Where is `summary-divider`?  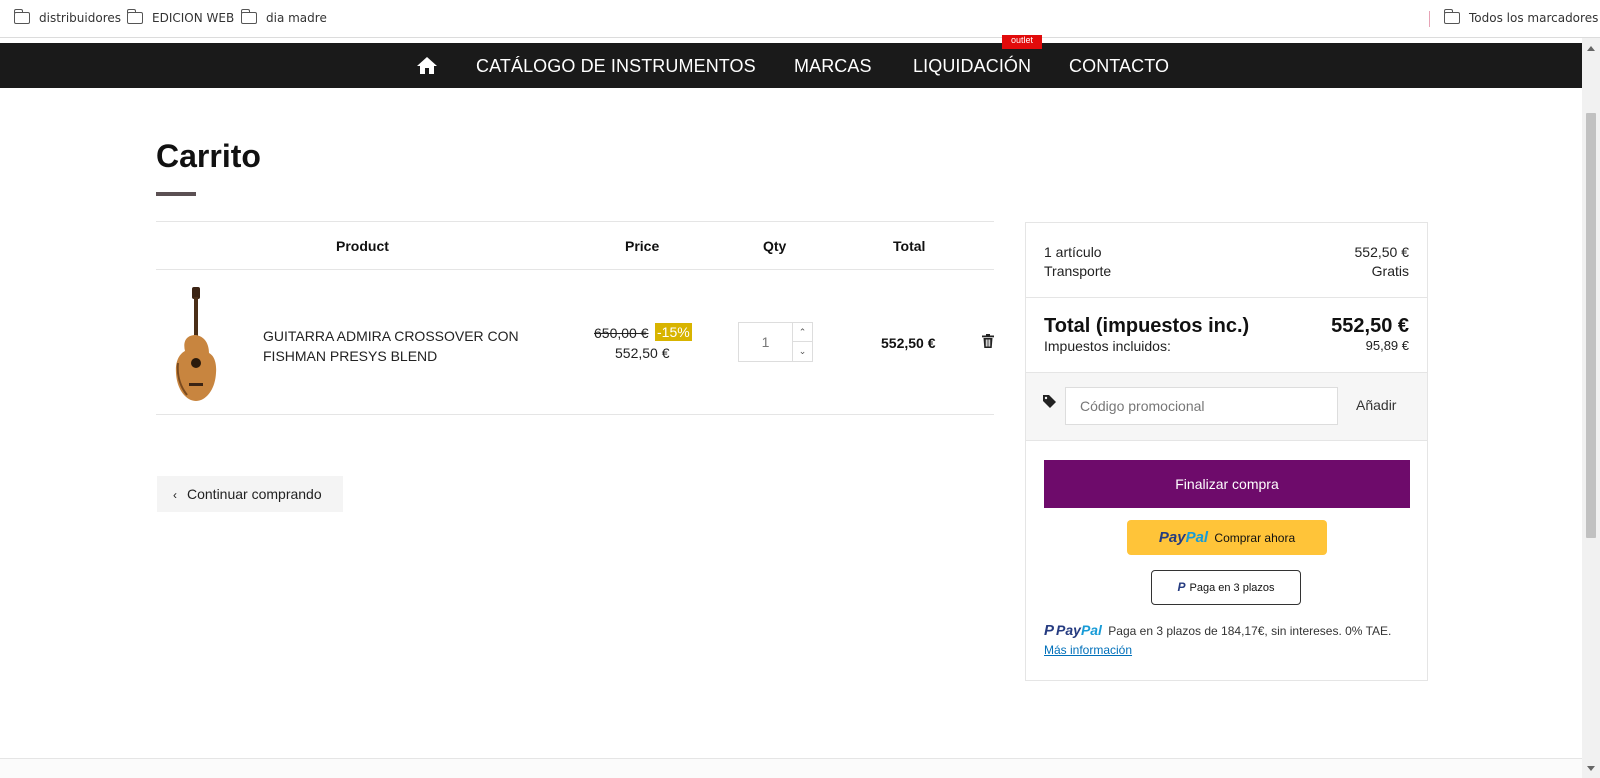 summary-divider is located at coordinates (1226, 297).